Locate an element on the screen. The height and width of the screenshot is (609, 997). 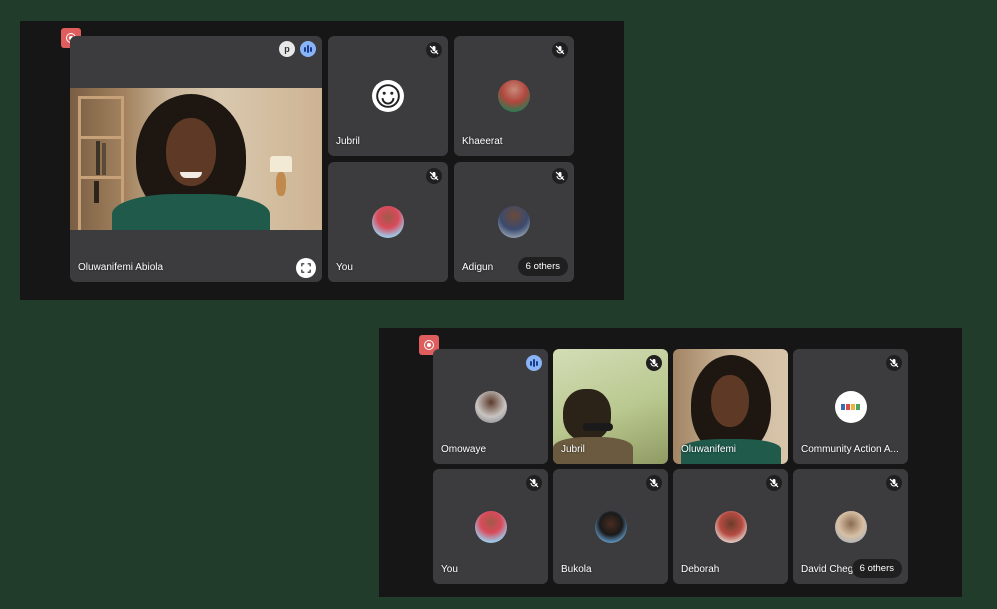
participant-tile: Deborah is located at coordinates (730, 526).